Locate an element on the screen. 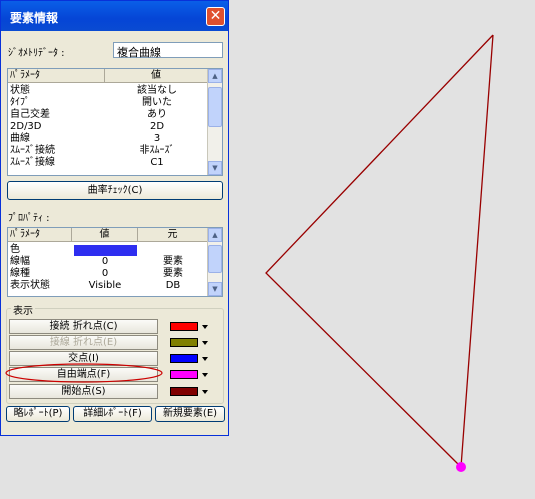  prop-row-param: 線種 is located at coordinates (20, 273).